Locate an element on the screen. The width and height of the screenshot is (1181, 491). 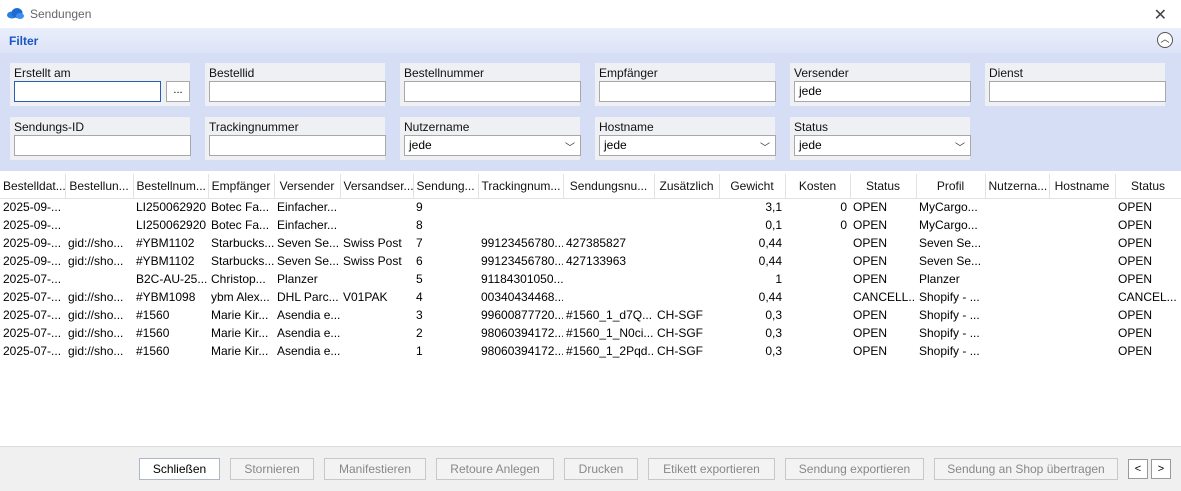
print-button: Drucken is located at coordinates (601, 469).